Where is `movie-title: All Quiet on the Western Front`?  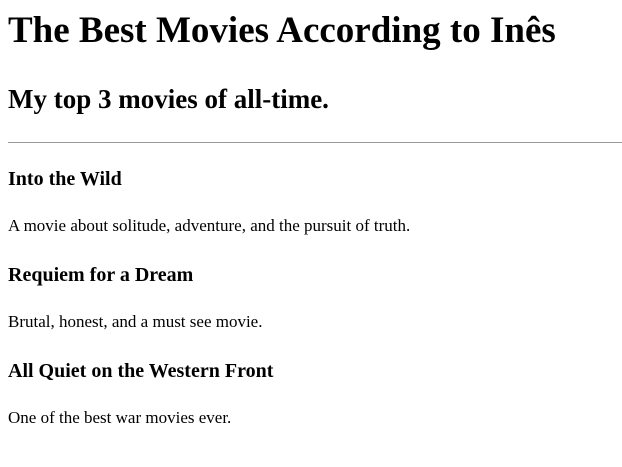
movie-title: All Quiet on the Western Front is located at coordinates (141, 371).